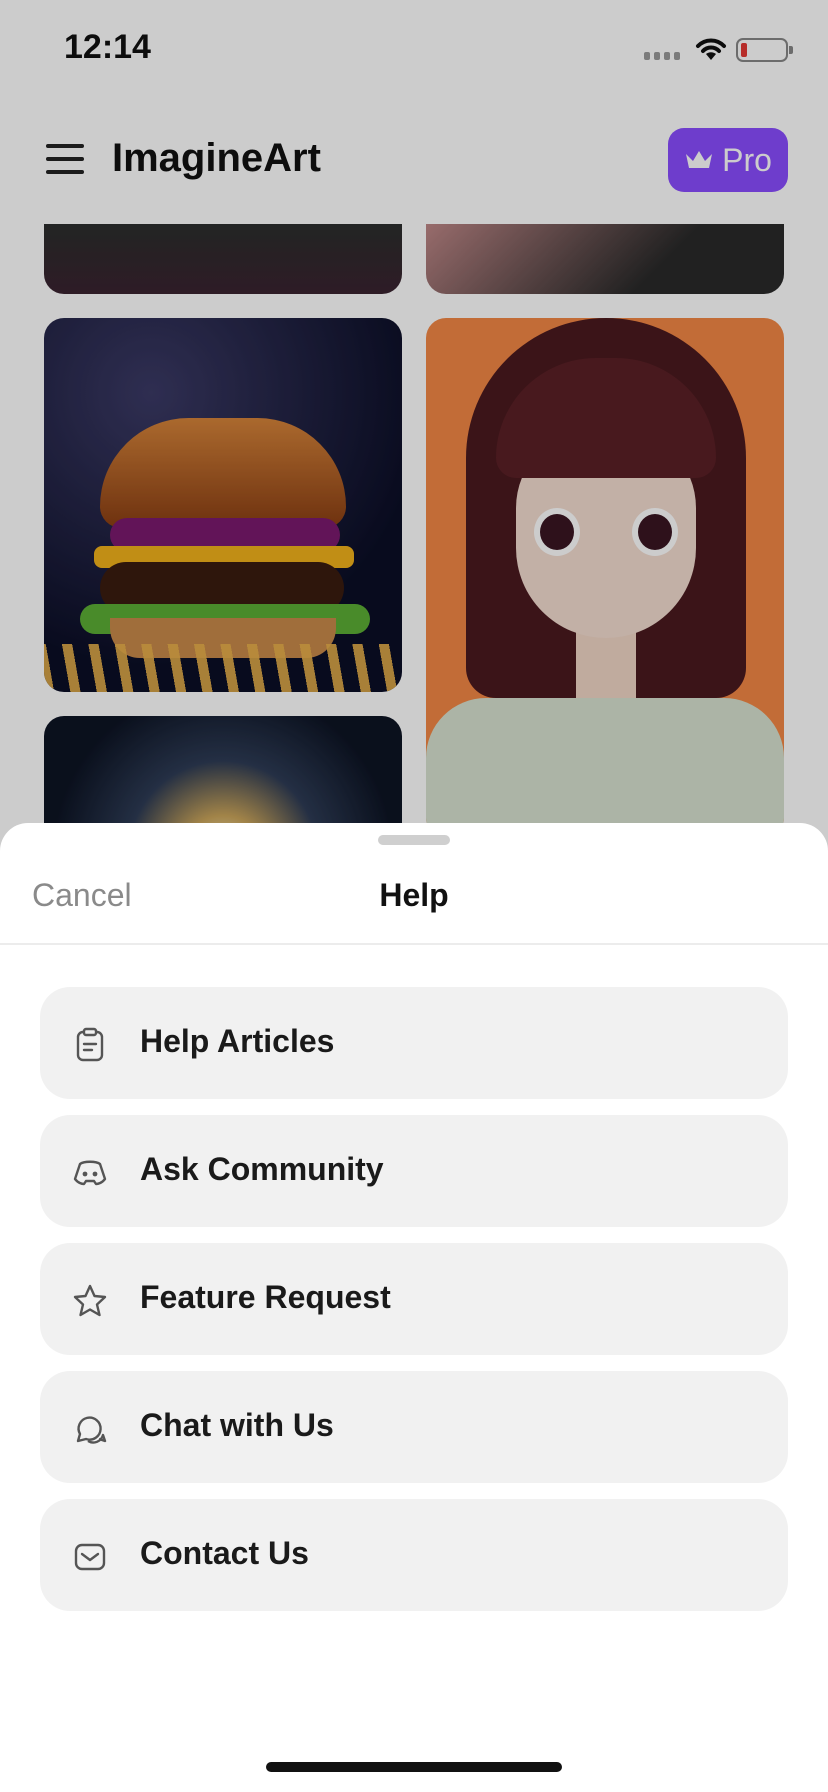  What do you see at coordinates (414, 840) in the screenshot?
I see `sheet-drag-handle` at bounding box center [414, 840].